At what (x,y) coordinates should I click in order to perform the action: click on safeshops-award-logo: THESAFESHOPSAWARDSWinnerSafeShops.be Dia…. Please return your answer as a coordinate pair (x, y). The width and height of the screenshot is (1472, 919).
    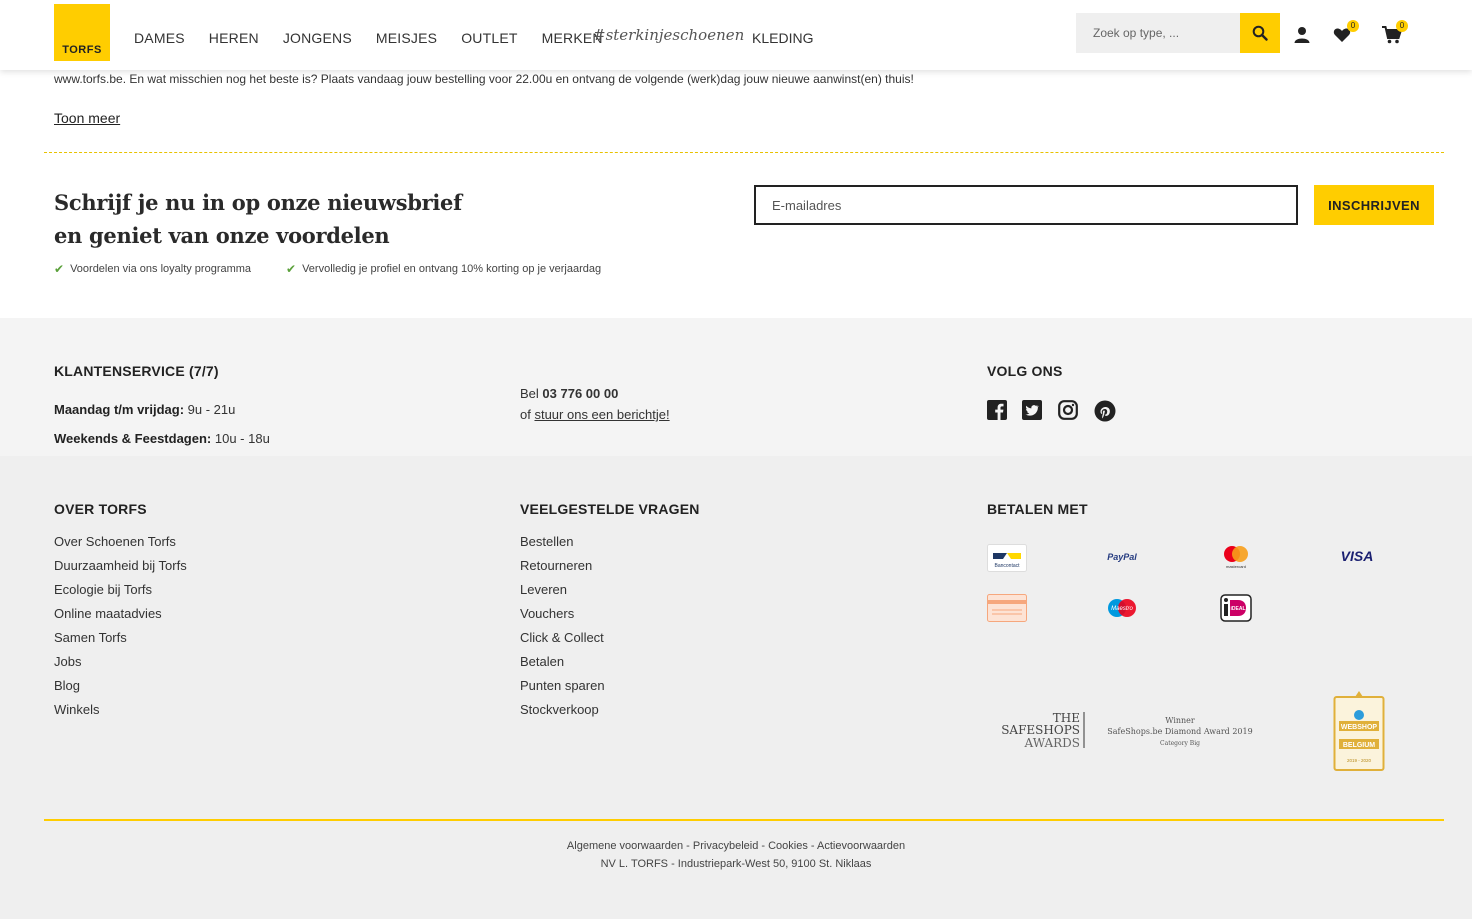
    Looking at the image, I should click on (1127, 730).